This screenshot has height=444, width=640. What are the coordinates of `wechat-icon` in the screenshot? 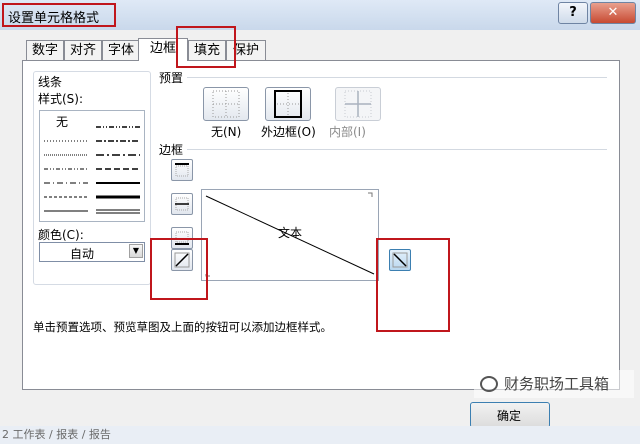 It's located at (489, 384).